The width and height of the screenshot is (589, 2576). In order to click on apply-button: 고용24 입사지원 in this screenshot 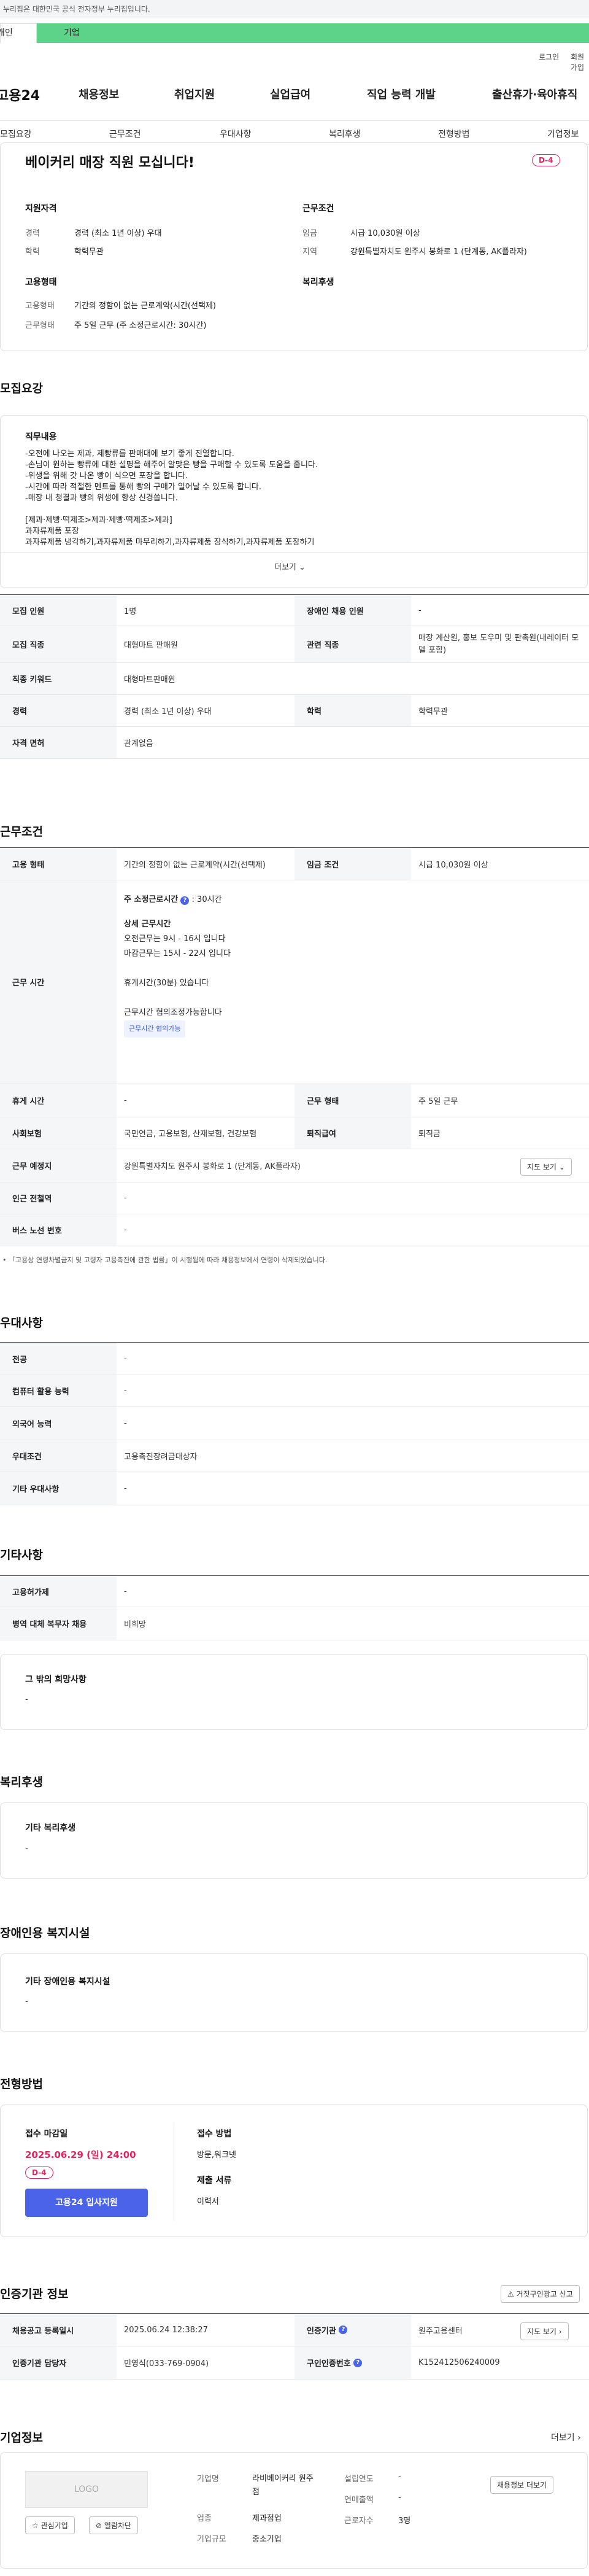, I will do `click(86, 2203)`.